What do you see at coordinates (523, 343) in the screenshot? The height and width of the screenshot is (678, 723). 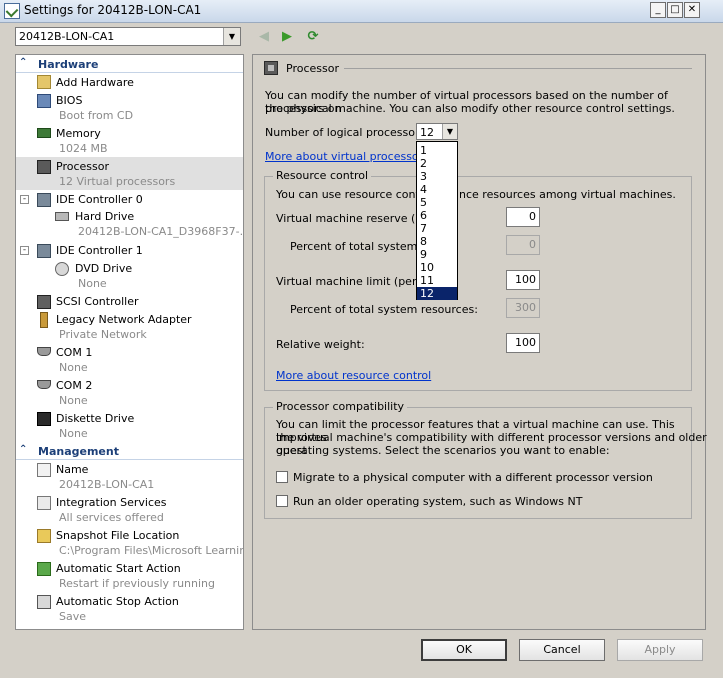 I see `relative-weight-input: 100` at bounding box center [523, 343].